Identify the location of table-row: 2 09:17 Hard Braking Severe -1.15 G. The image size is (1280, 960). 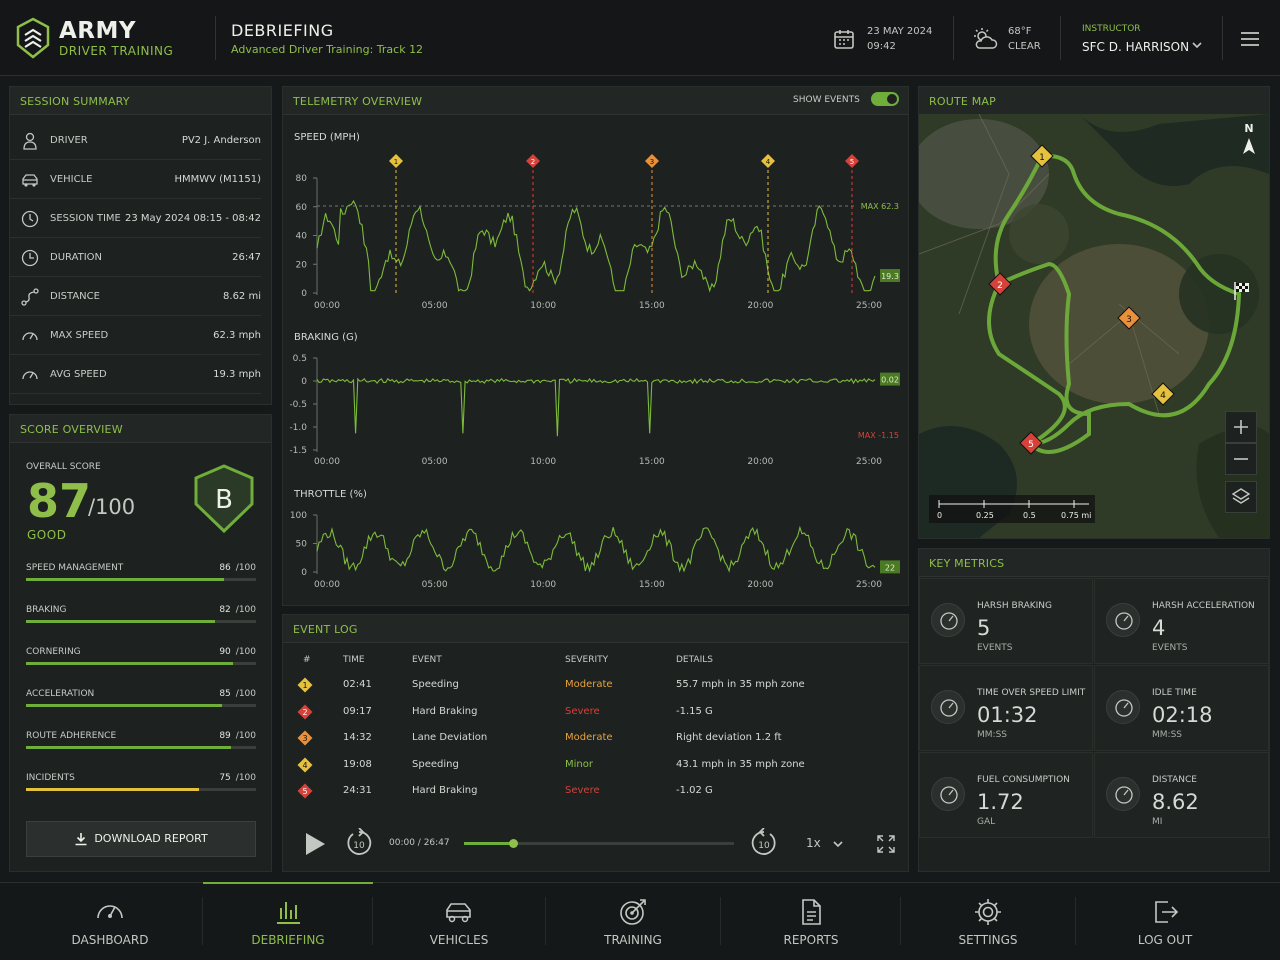
(592, 712).